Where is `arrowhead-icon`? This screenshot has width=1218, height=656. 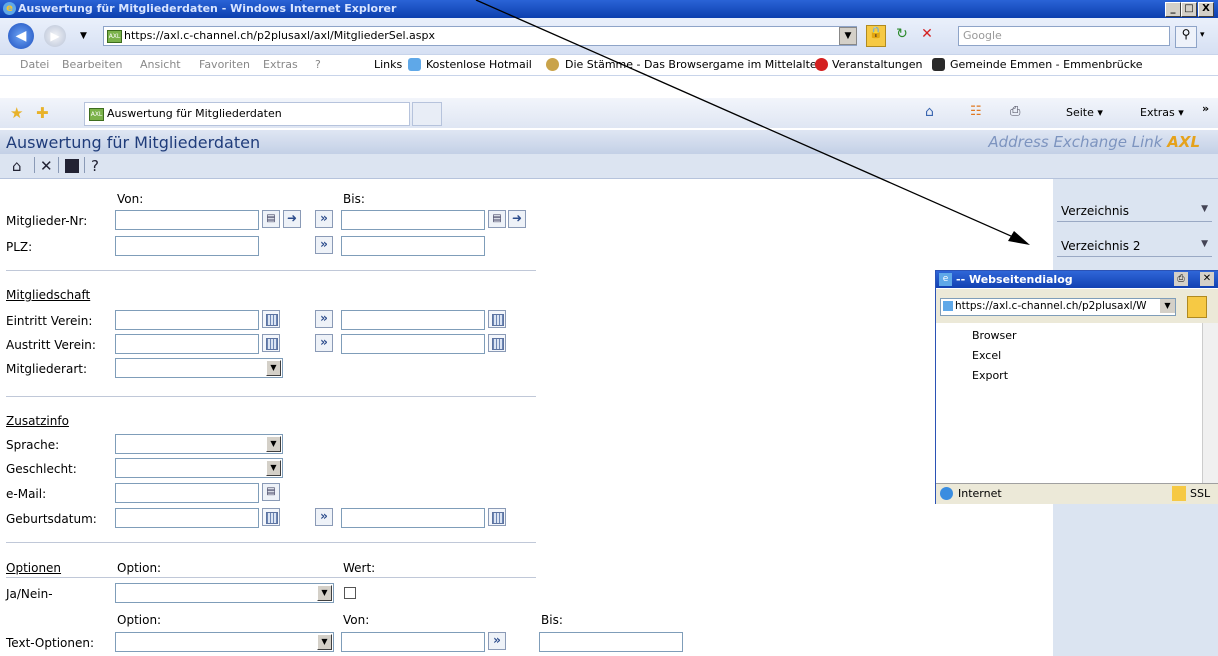
arrowhead-icon is located at coordinates (1019, 238).